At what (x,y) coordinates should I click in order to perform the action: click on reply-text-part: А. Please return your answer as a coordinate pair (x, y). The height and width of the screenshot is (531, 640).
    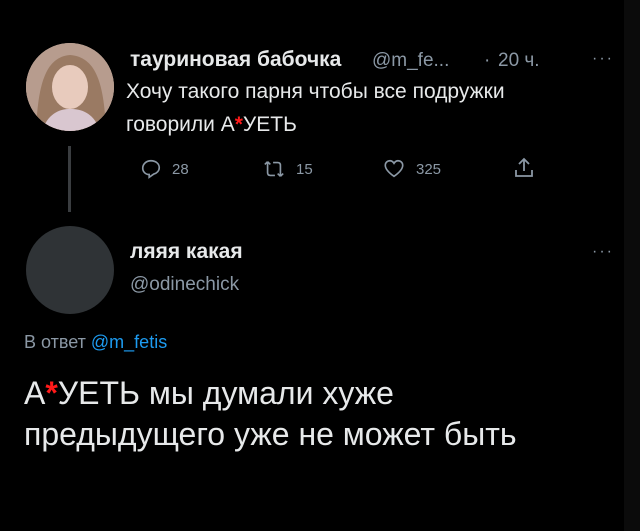
    Looking at the image, I should click on (35, 393).